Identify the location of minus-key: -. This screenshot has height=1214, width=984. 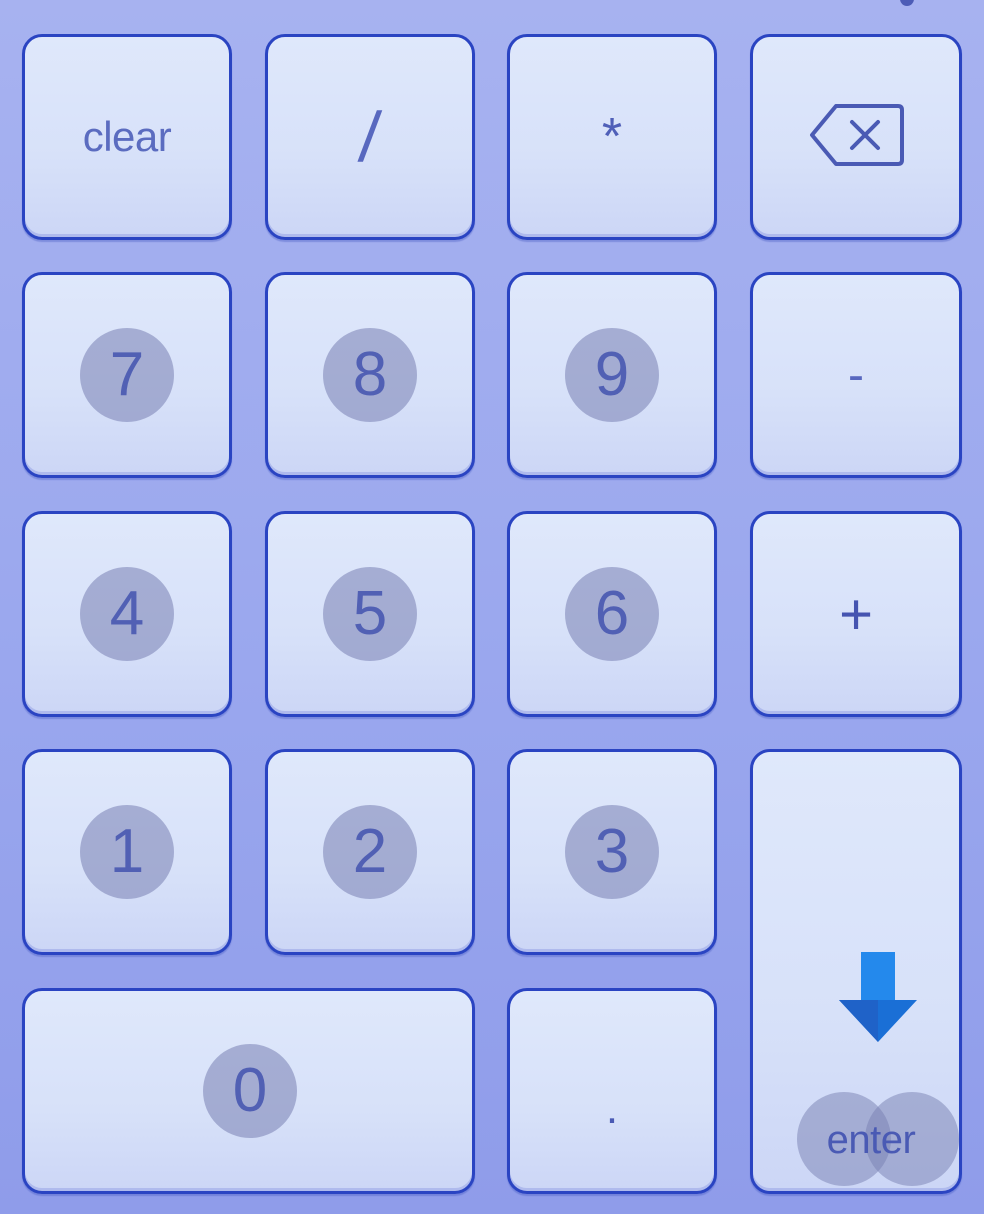
(856, 375).